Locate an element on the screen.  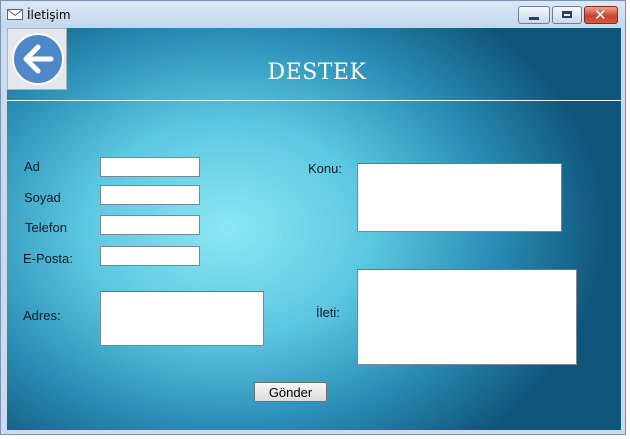
envelope-icon is located at coordinates (15, 14).